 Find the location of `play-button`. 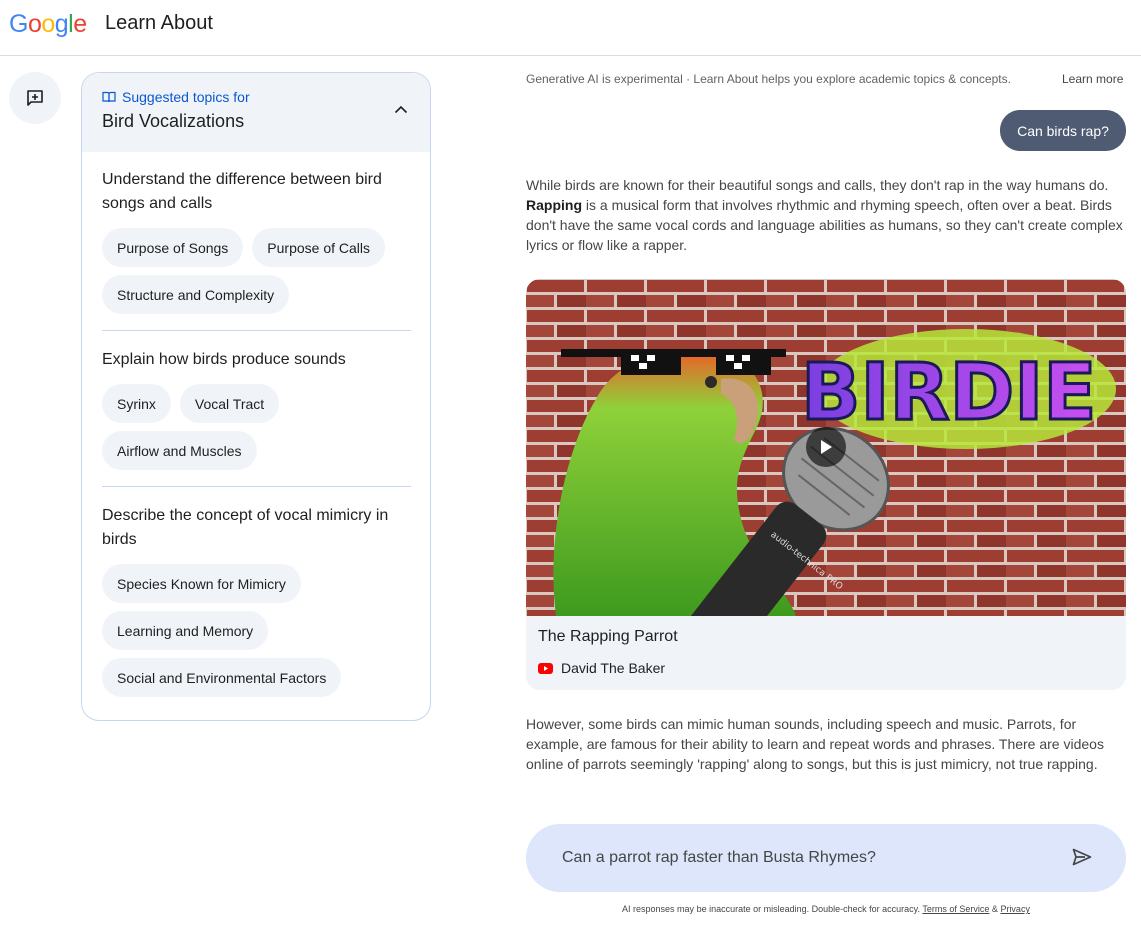

play-button is located at coordinates (826, 447).